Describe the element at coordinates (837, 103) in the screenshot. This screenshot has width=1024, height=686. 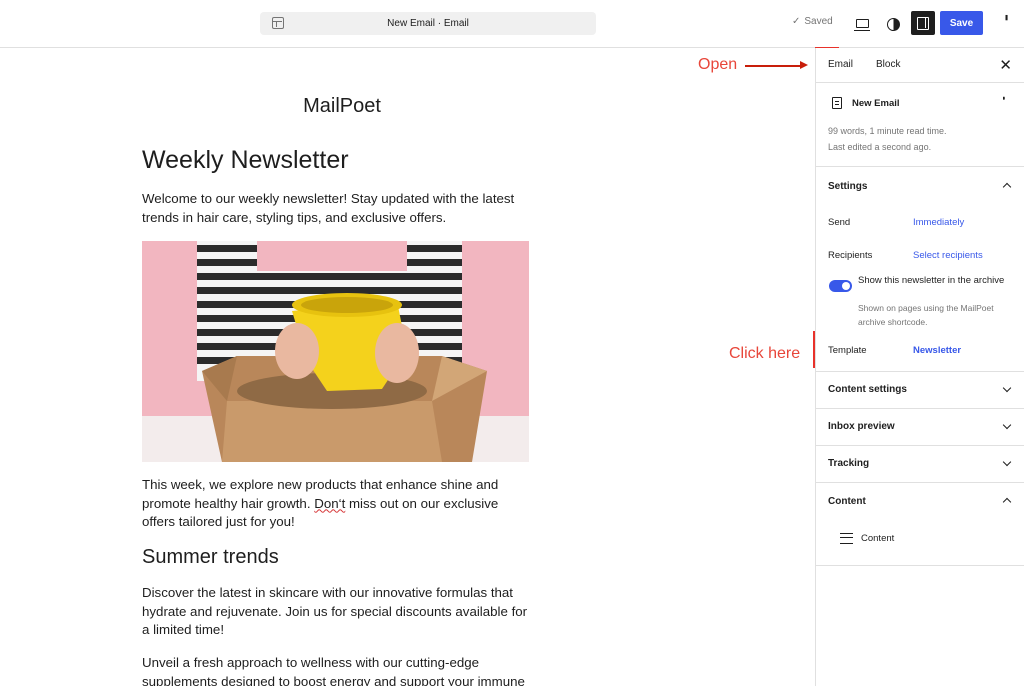
I see `document-icon` at that location.